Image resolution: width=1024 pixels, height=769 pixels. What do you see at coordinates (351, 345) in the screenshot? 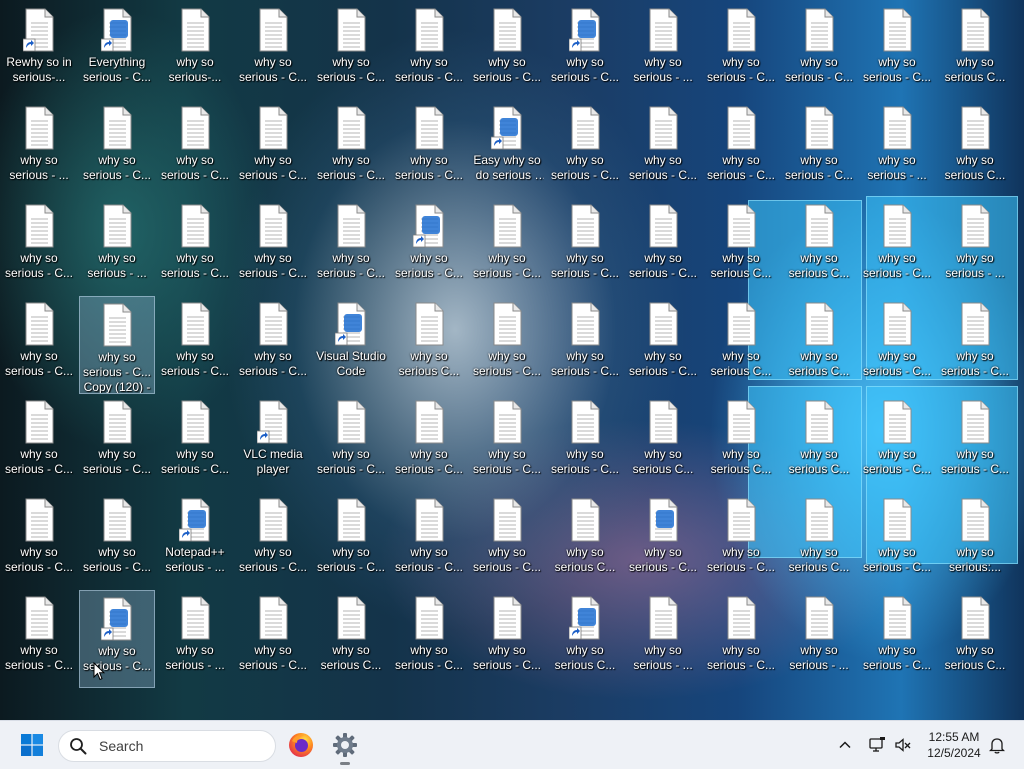
I see `desktop-shortcut-icon-item: Visual Studio Code` at bounding box center [351, 345].